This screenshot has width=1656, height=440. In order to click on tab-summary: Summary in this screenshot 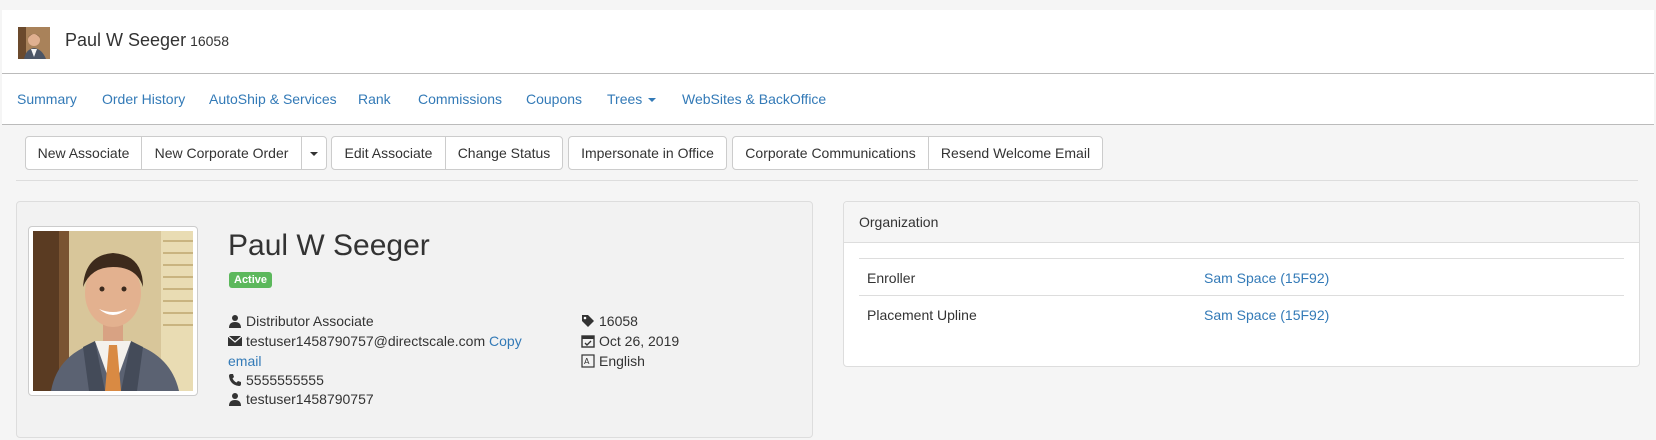, I will do `click(47, 99)`.